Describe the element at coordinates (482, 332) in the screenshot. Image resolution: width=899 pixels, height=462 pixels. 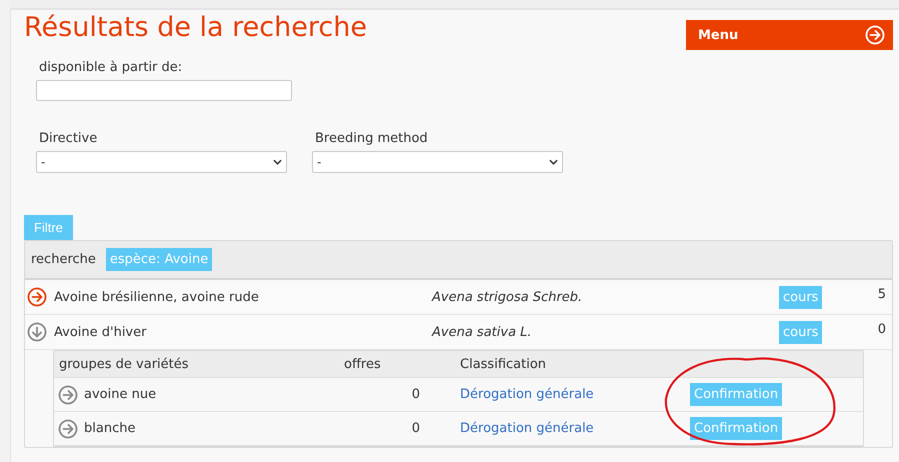
I see `latin-name: Avena sativa L.` at that location.